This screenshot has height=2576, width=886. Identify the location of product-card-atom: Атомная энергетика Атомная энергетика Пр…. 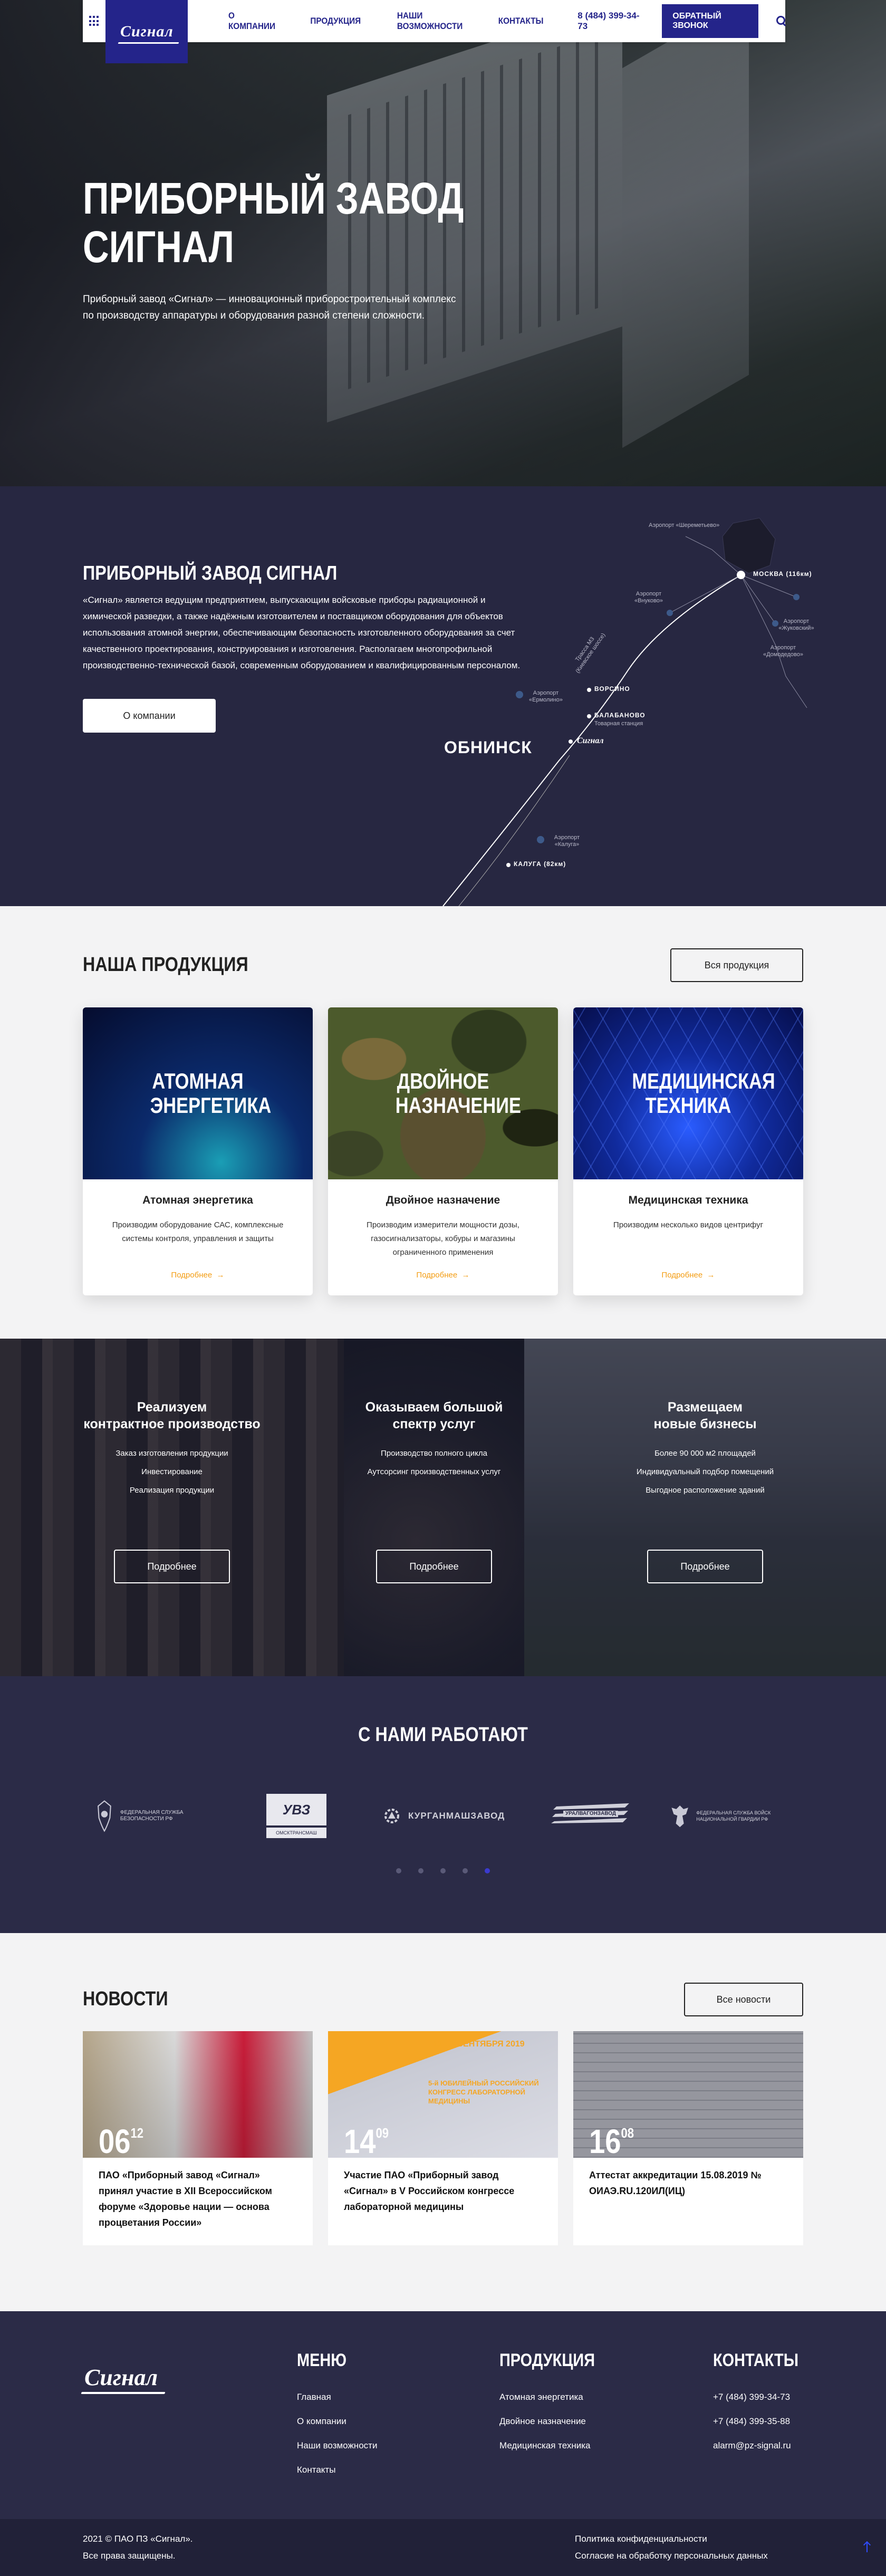
(198, 1151).